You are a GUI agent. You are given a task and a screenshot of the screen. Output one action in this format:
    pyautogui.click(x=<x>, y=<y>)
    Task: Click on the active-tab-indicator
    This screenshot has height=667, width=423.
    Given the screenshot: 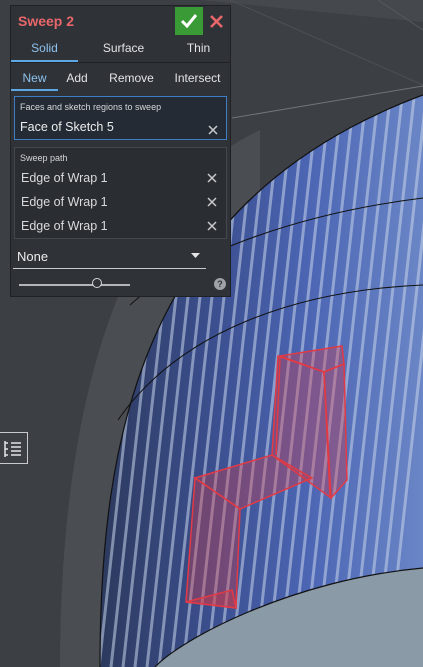 What is the action you would take?
    pyautogui.click(x=44, y=61)
    